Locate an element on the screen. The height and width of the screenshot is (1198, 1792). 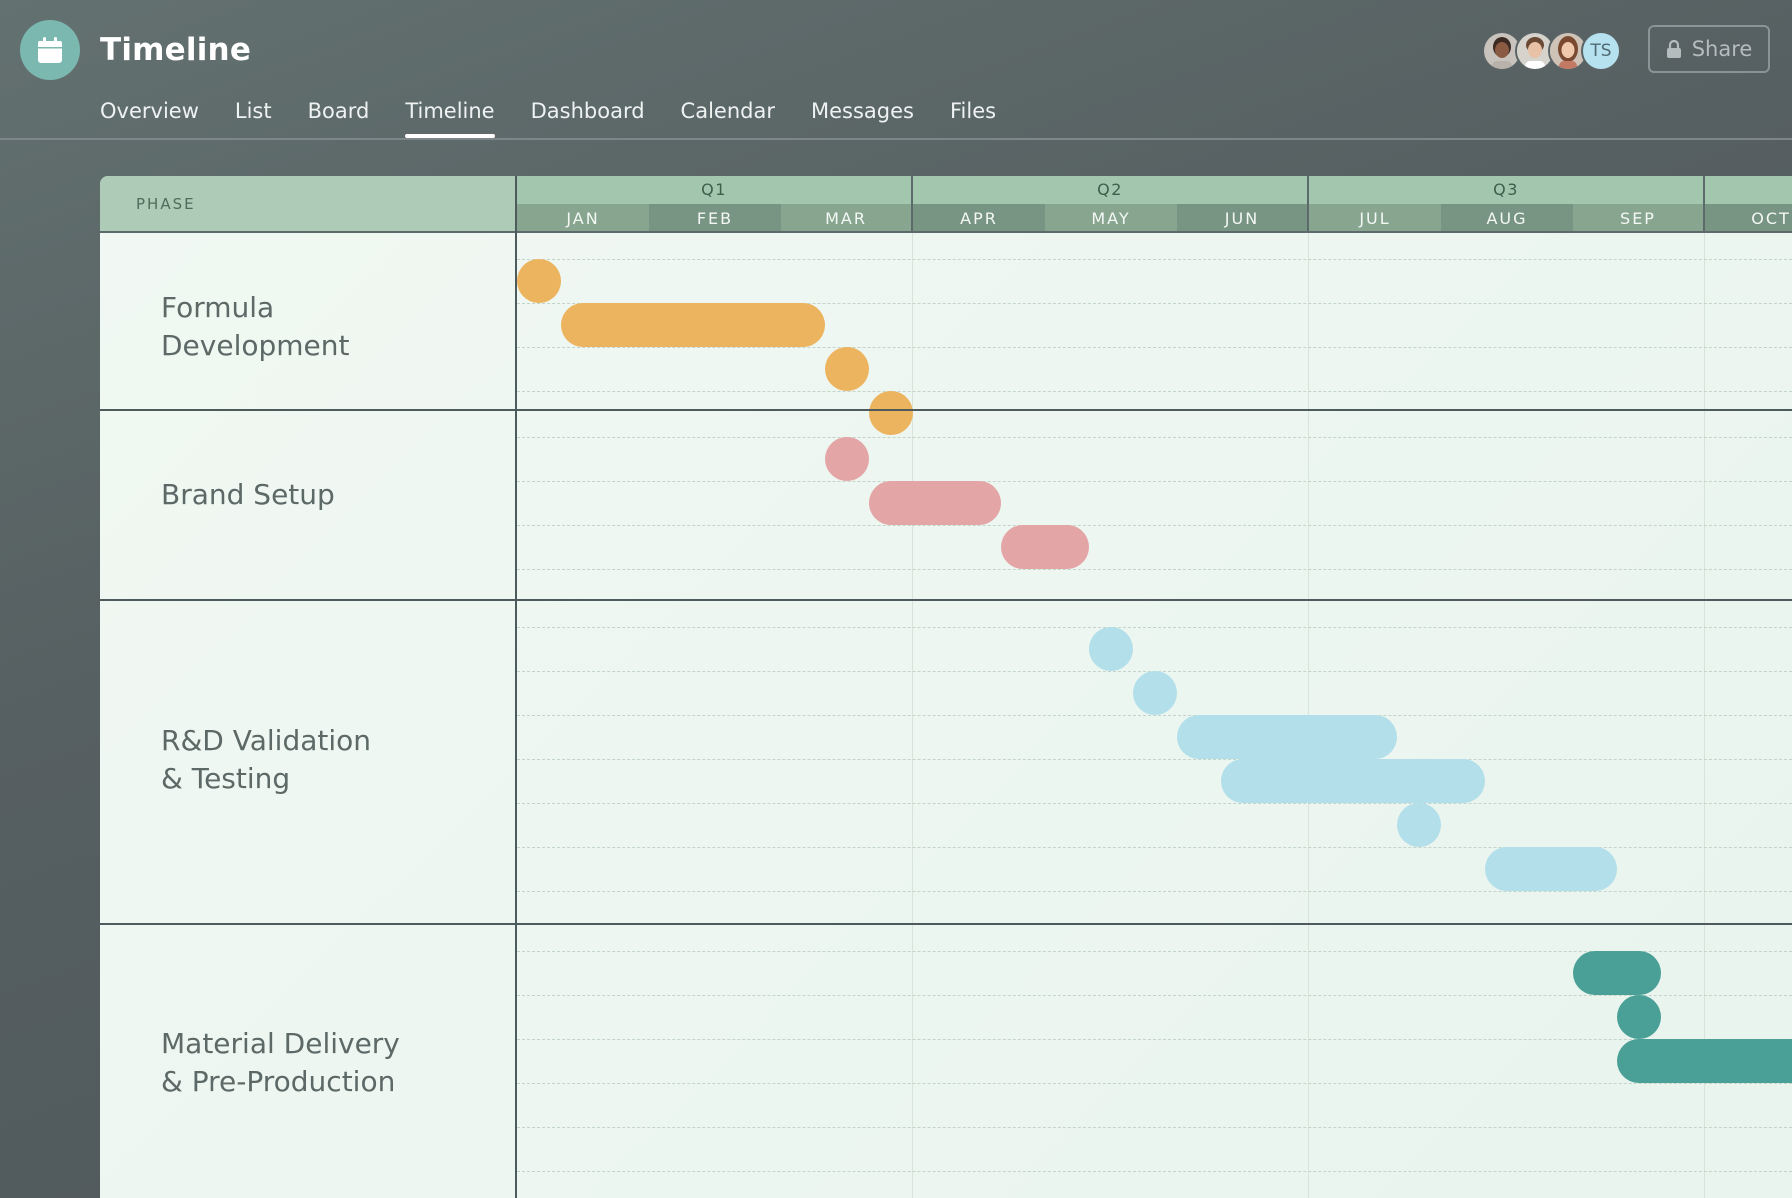
phase-label: Material Delivery & Pre-Production is located at coordinates (280, 1063).